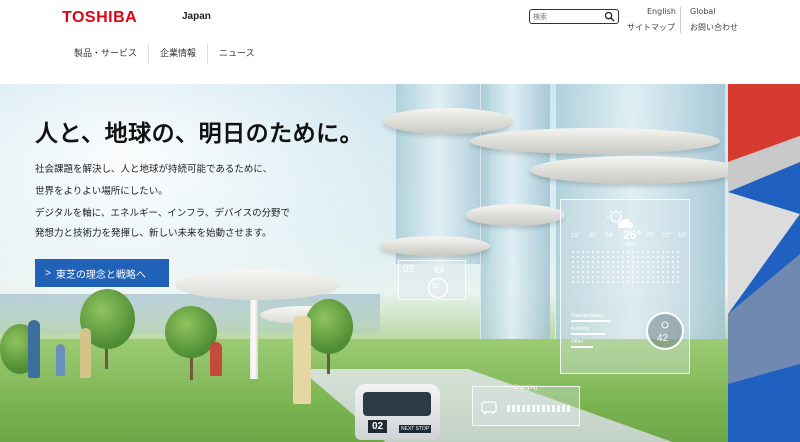 This screenshot has width=800, height=442. I want to click on nav-item-products: 製品・サービス, so click(105, 54).